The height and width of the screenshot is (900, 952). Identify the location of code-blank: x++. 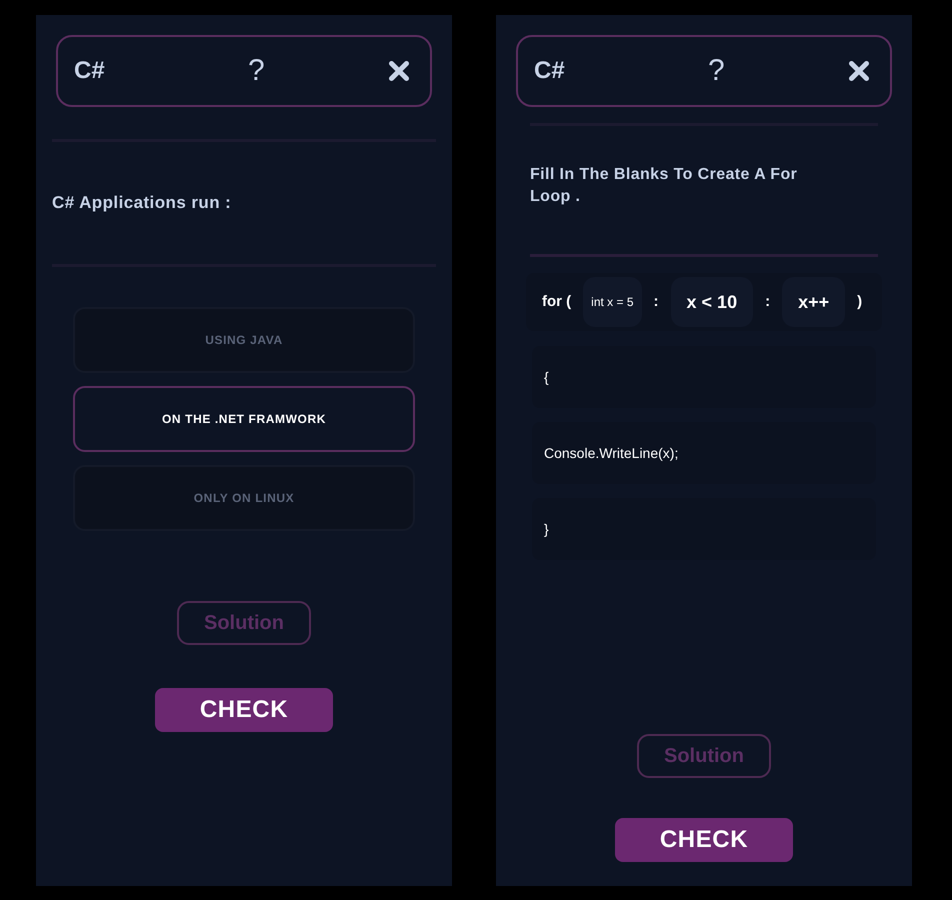
(814, 302).